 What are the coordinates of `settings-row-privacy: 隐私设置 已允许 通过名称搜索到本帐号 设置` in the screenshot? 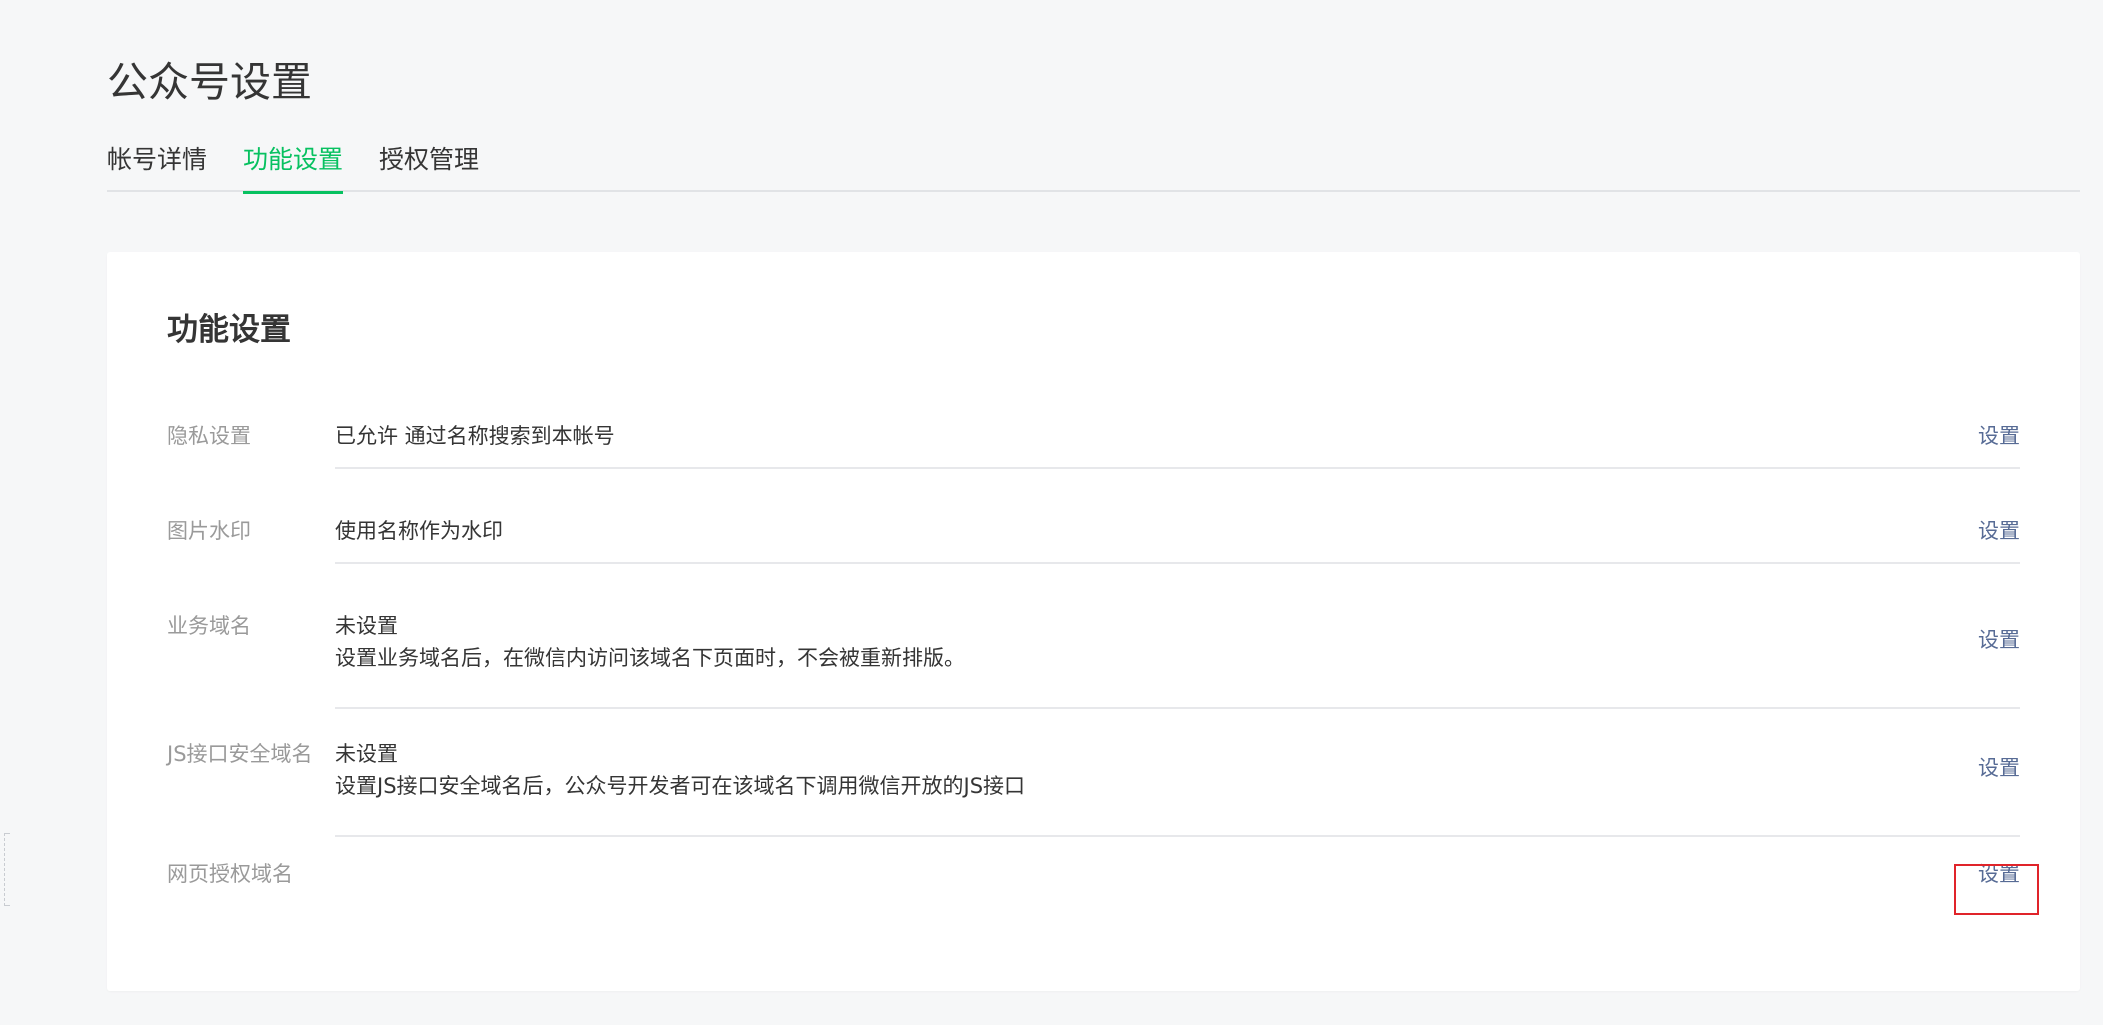 It's located at (1093, 468).